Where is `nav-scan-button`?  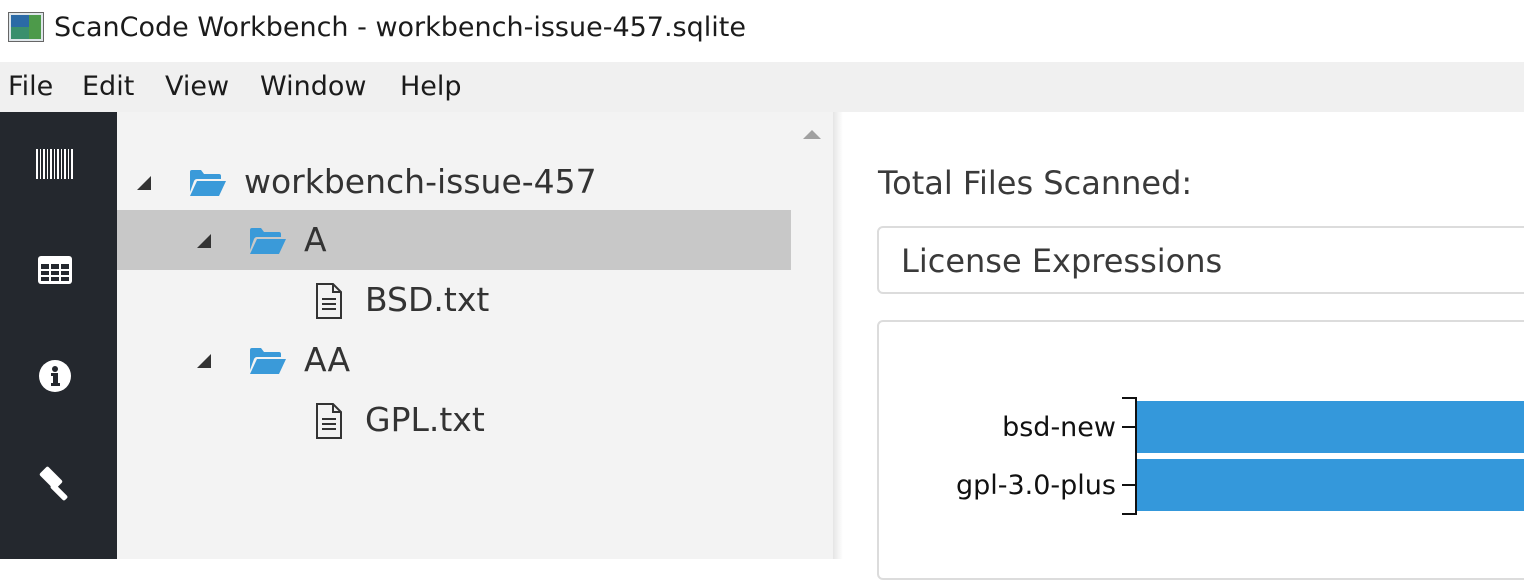 nav-scan-button is located at coordinates (55, 164).